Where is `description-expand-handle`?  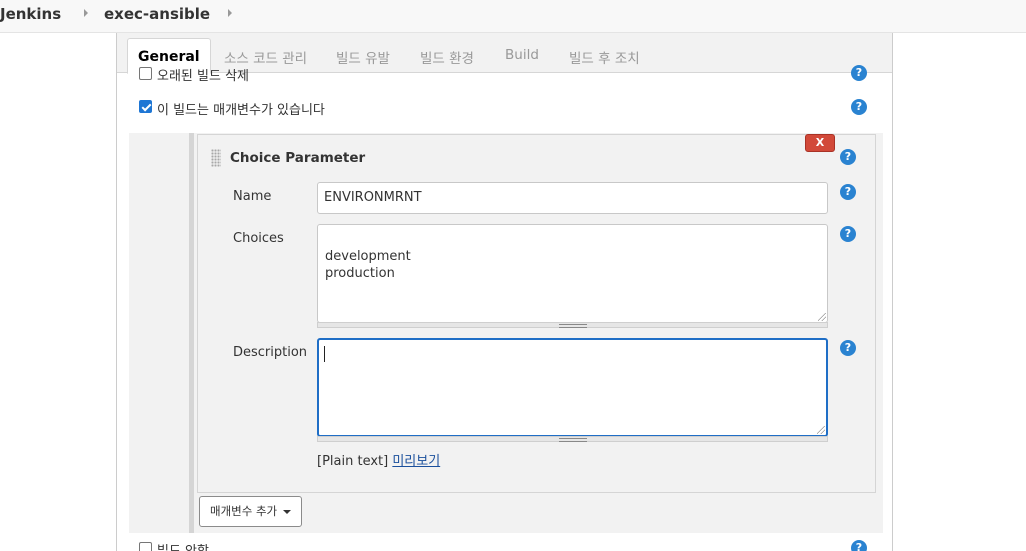
description-expand-handle is located at coordinates (572, 439).